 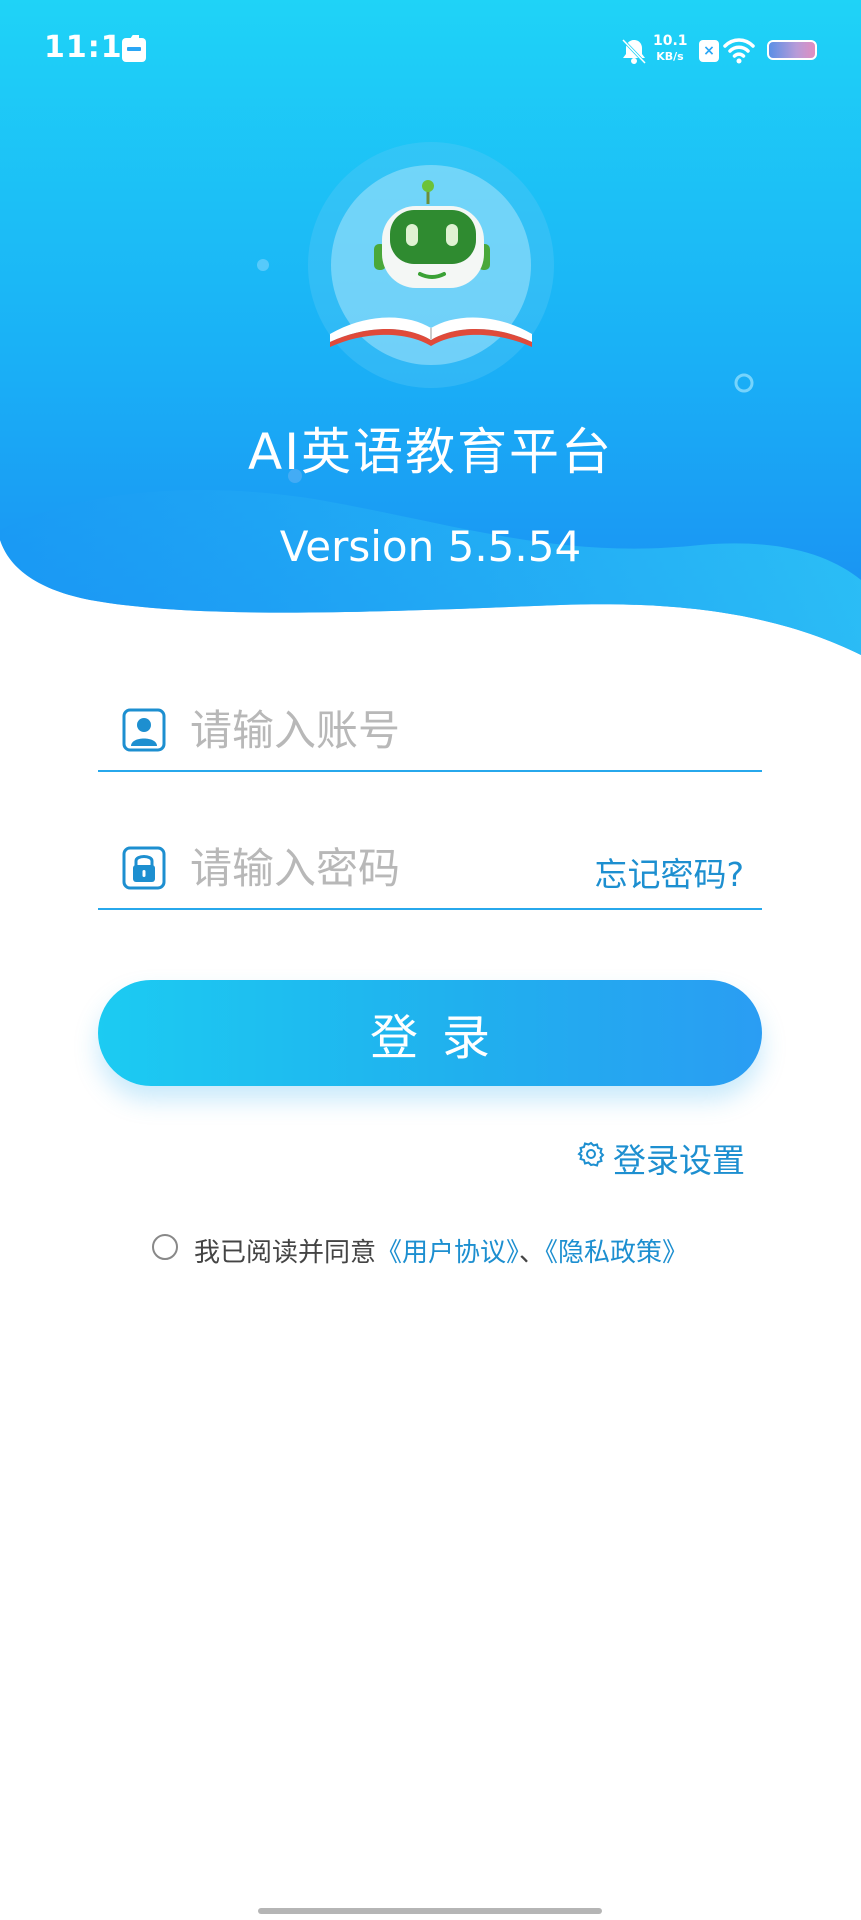 I want to click on account-field, so click(x=430, y=722).